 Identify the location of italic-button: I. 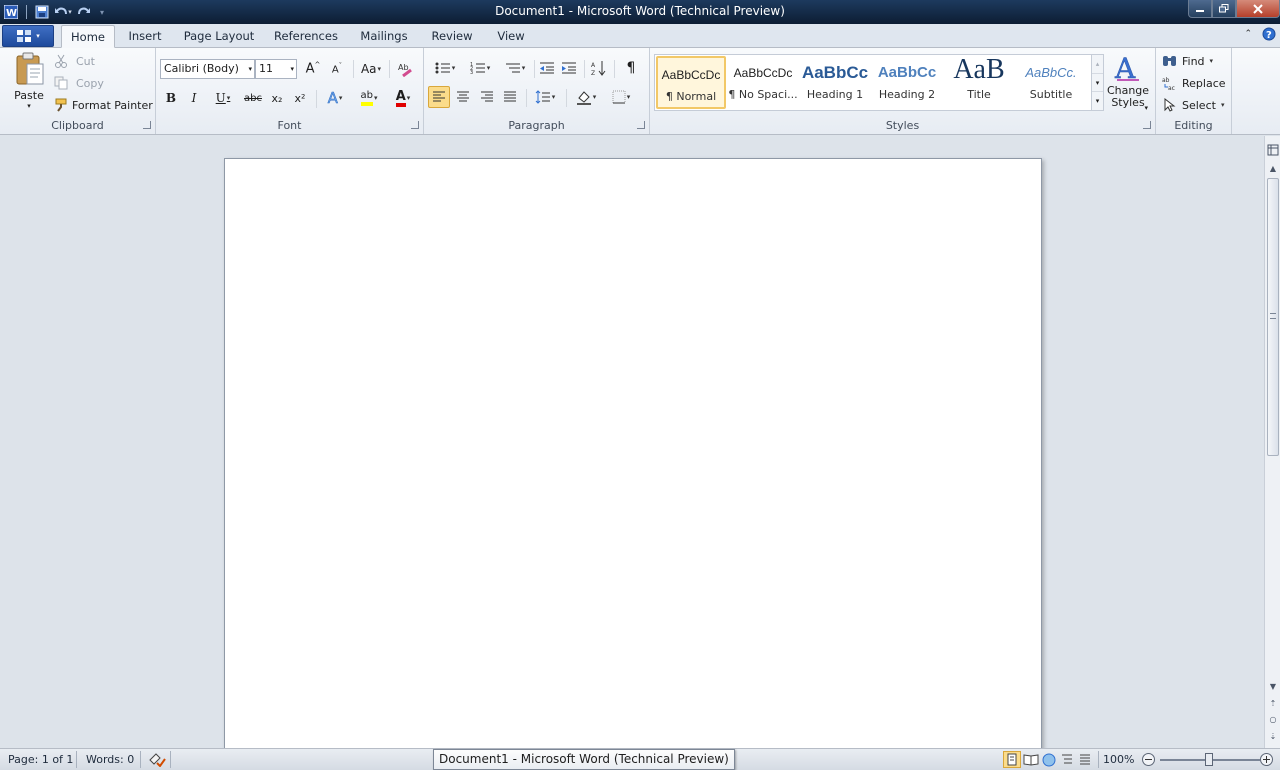
(194, 98).